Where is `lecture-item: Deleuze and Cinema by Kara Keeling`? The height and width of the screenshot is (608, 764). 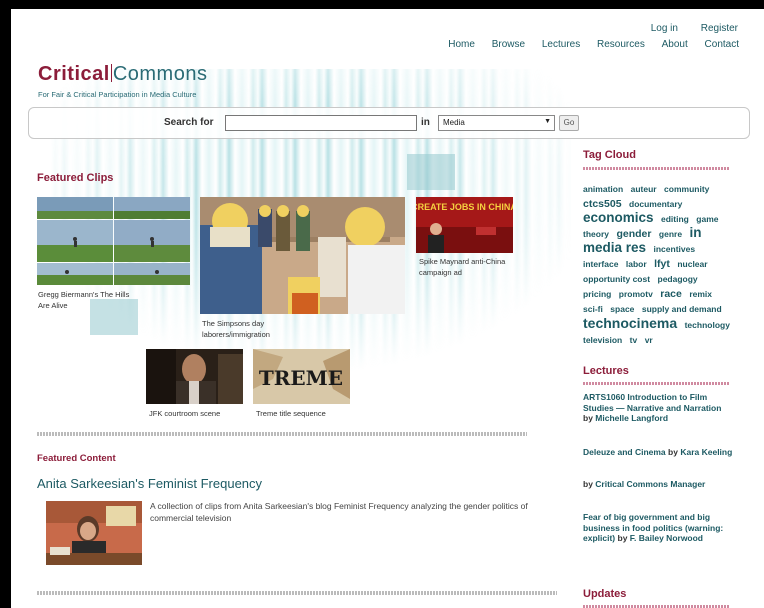
lecture-item: Deleuze and Cinema by Kara Keeling is located at coordinates (658, 452).